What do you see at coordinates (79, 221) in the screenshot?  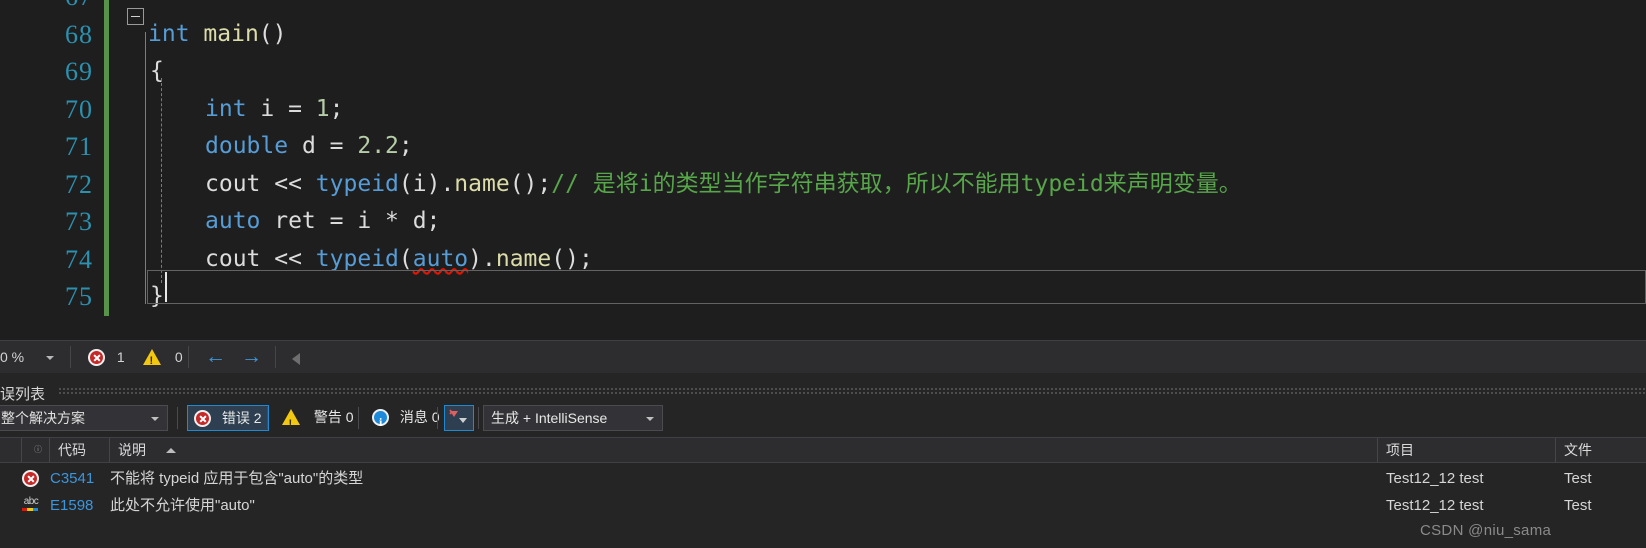 I see `line-number: 73` at bounding box center [79, 221].